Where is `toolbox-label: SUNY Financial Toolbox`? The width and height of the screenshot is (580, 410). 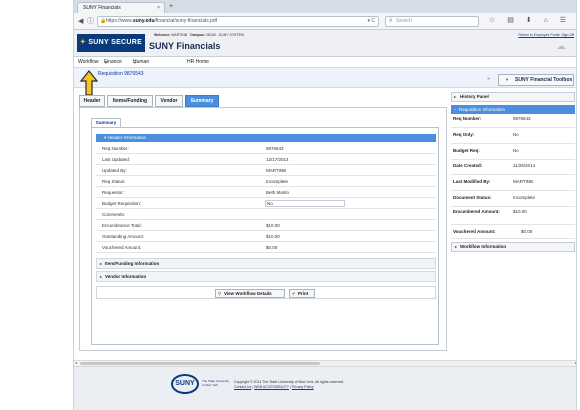 toolbox-label: SUNY Financial Toolbox is located at coordinates (544, 80).